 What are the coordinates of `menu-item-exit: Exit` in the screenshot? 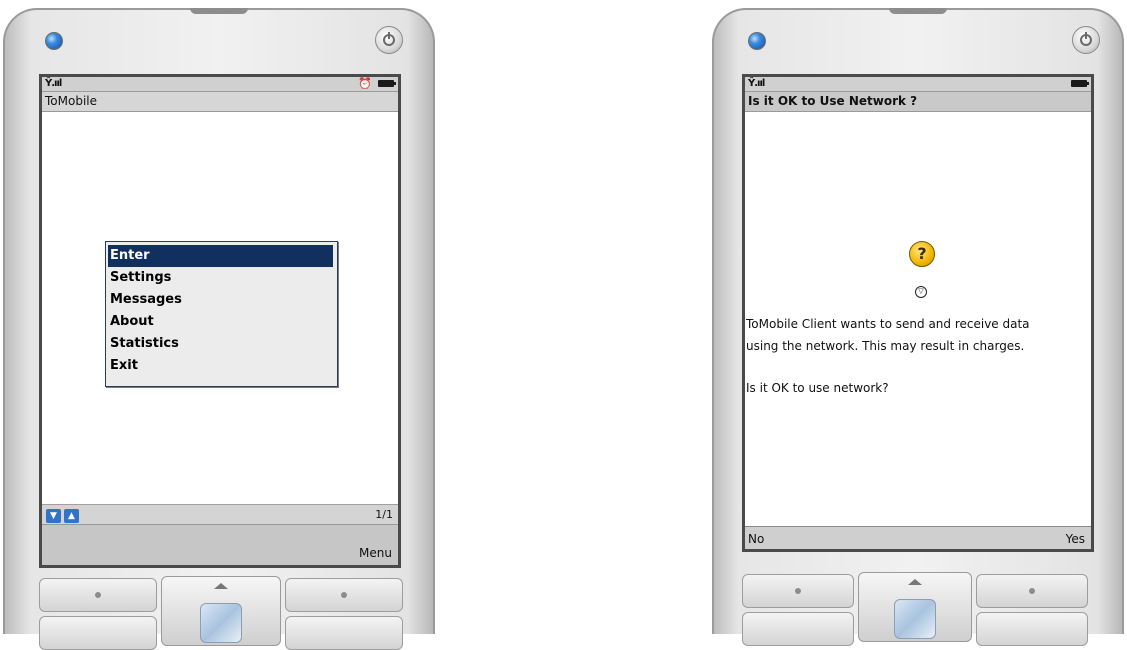 It's located at (220, 366).